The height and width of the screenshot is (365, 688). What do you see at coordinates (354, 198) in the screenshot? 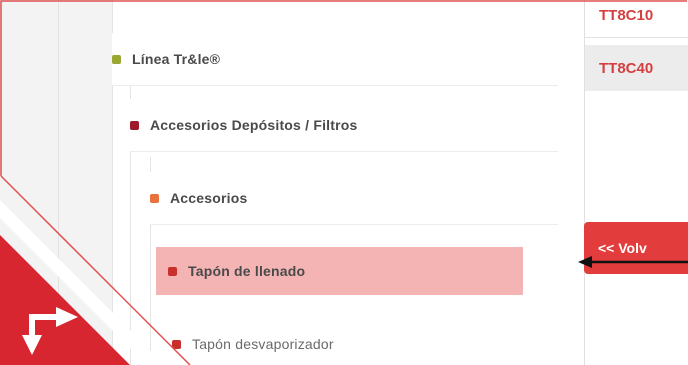
I see `tree-item-accesorios: Accesorios` at bounding box center [354, 198].